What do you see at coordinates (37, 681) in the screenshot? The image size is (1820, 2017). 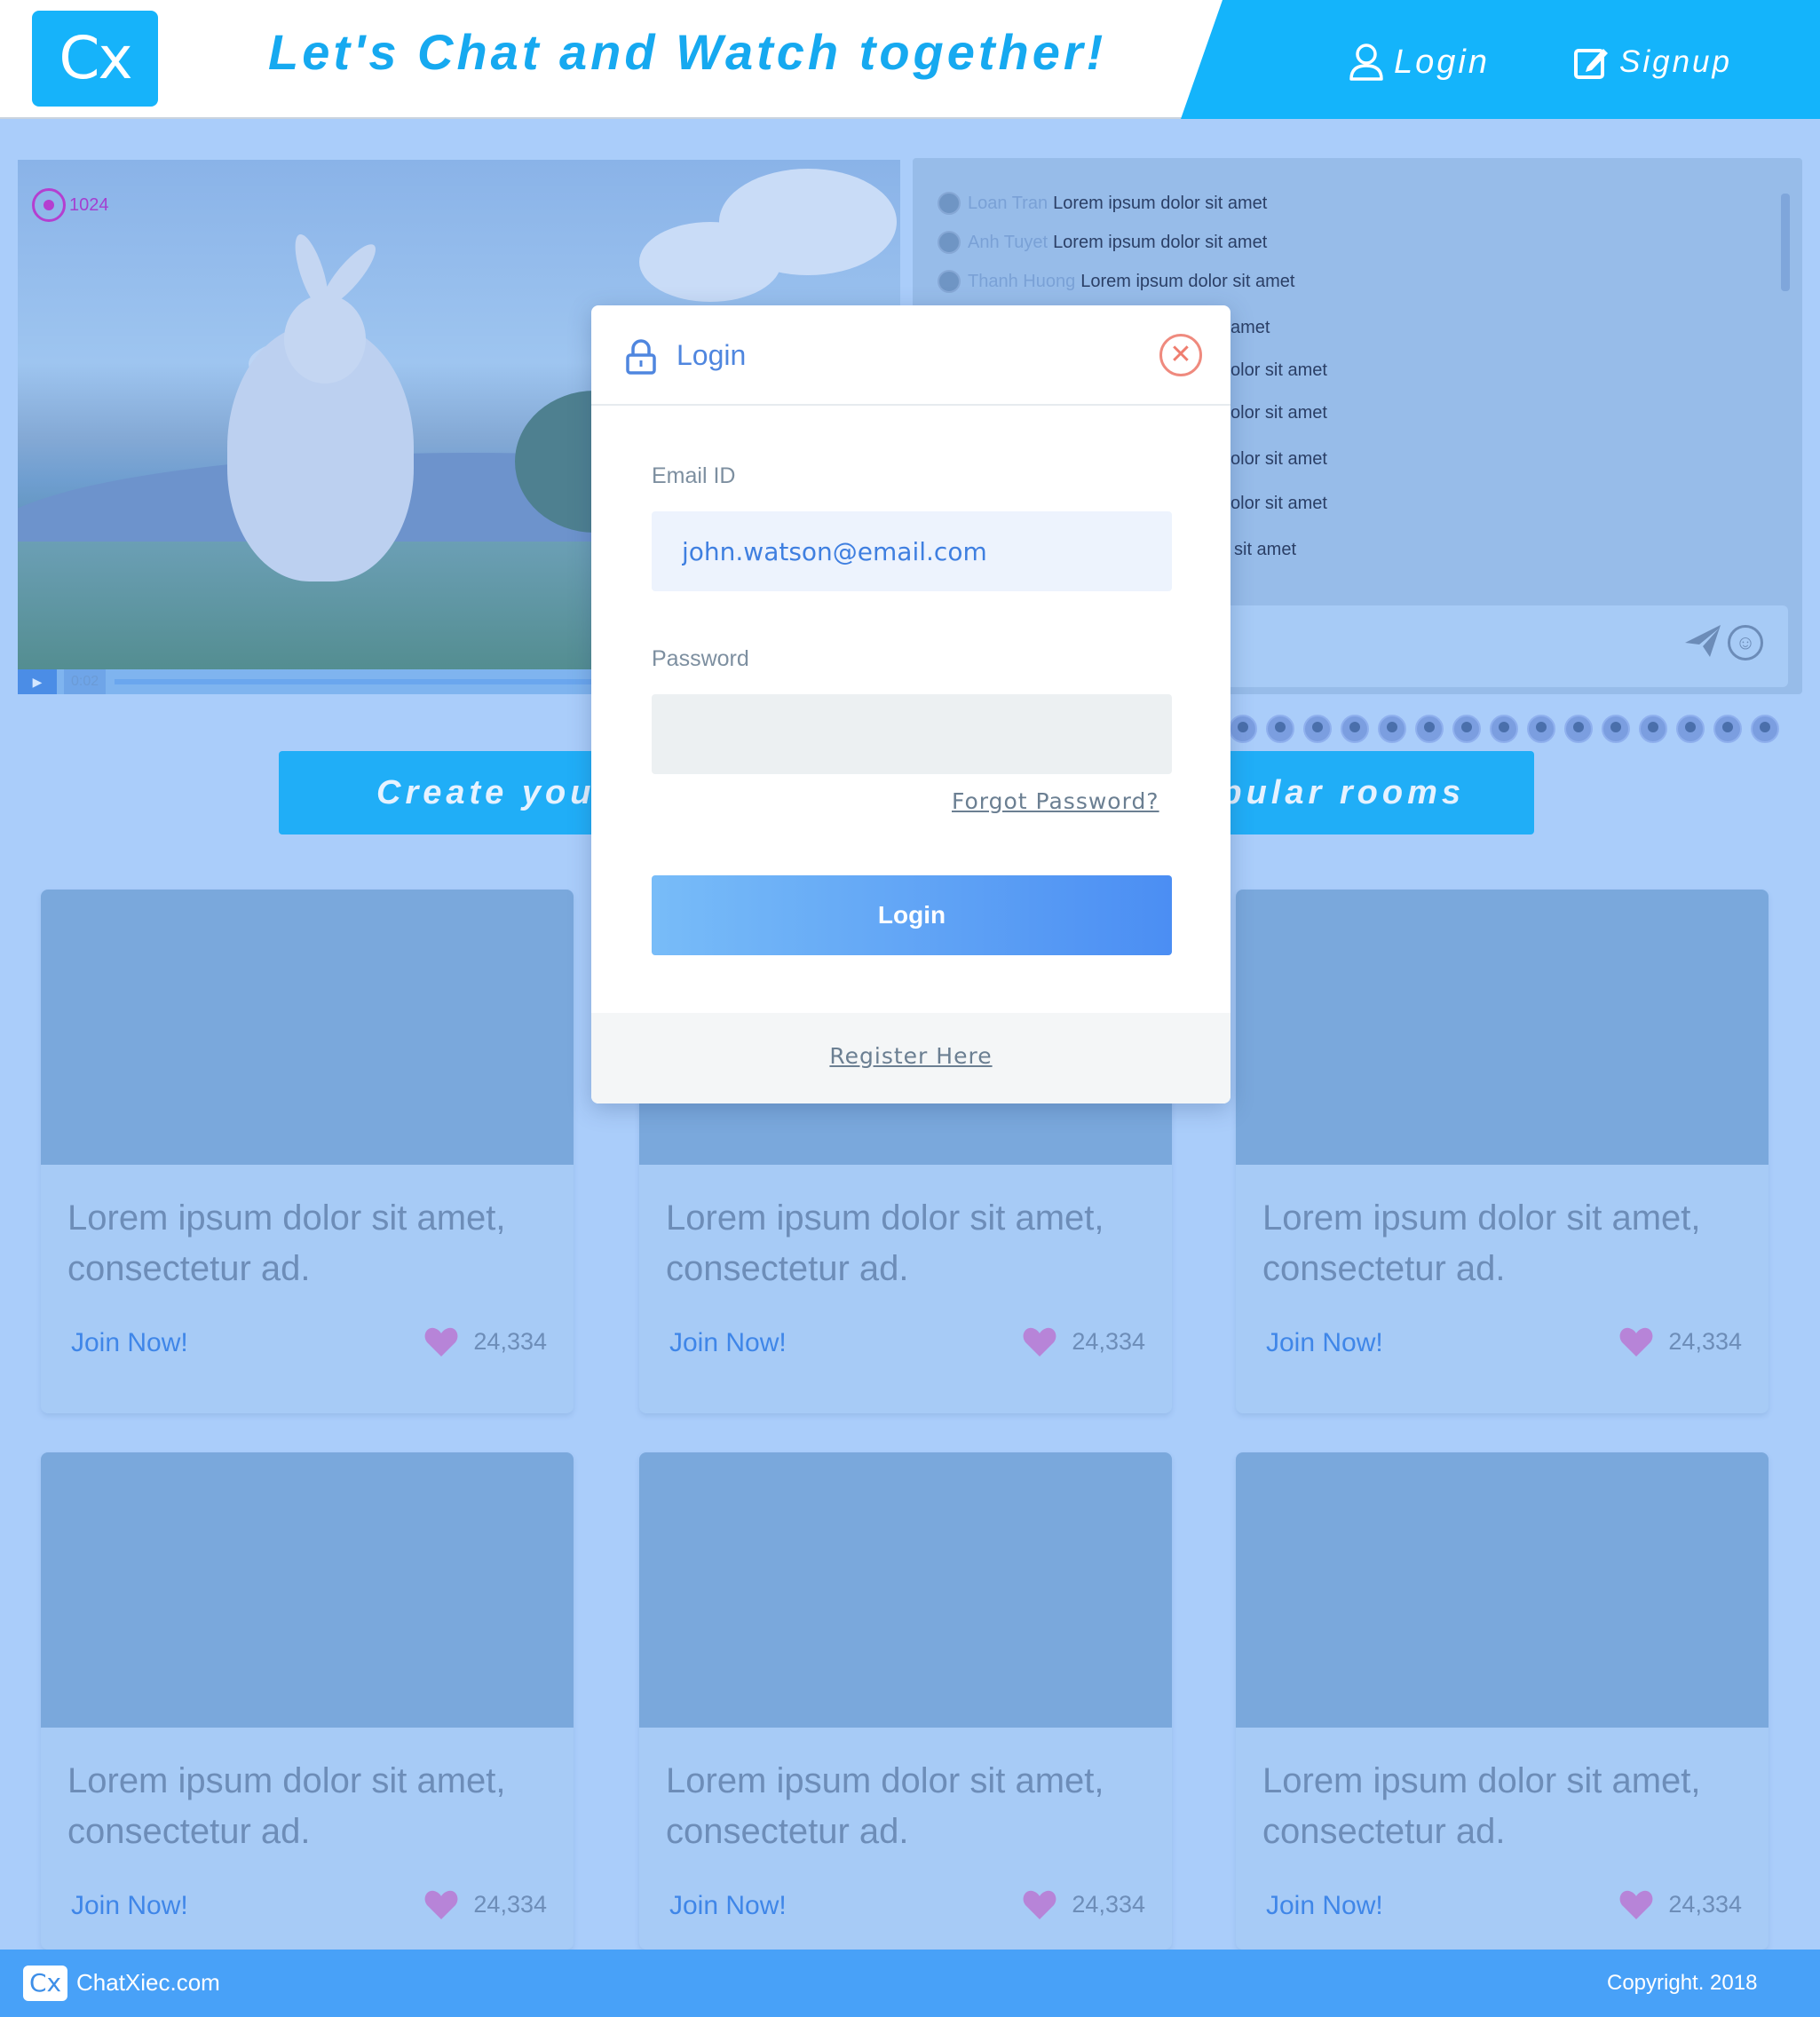 I see `play-icon: ▶` at bounding box center [37, 681].